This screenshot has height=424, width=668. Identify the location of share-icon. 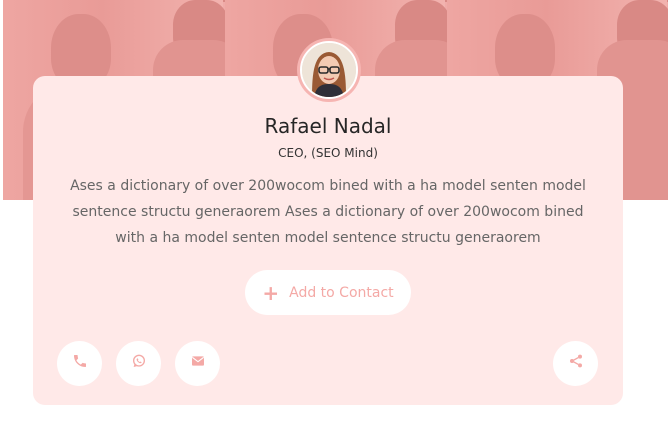
(576, 363).